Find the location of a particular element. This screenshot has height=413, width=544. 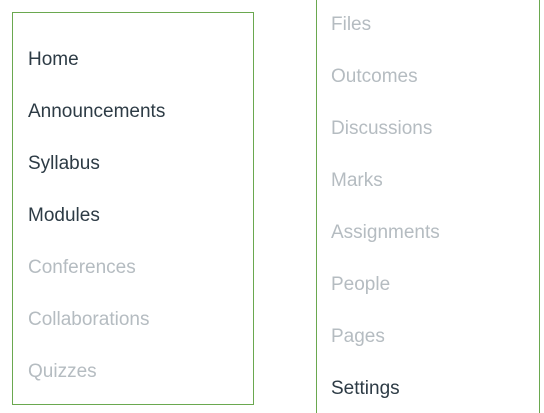

nav-item-marks: Marks is located at coordinates (435, 197).